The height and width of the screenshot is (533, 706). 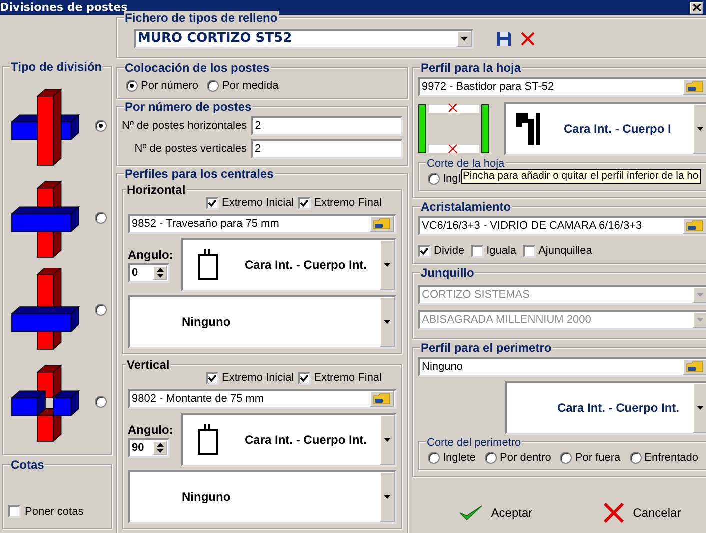 What do you see at coordinates (448, 273) in the screenshot?
I see `group-title: Junquillo` at bounding box center [448, 273].